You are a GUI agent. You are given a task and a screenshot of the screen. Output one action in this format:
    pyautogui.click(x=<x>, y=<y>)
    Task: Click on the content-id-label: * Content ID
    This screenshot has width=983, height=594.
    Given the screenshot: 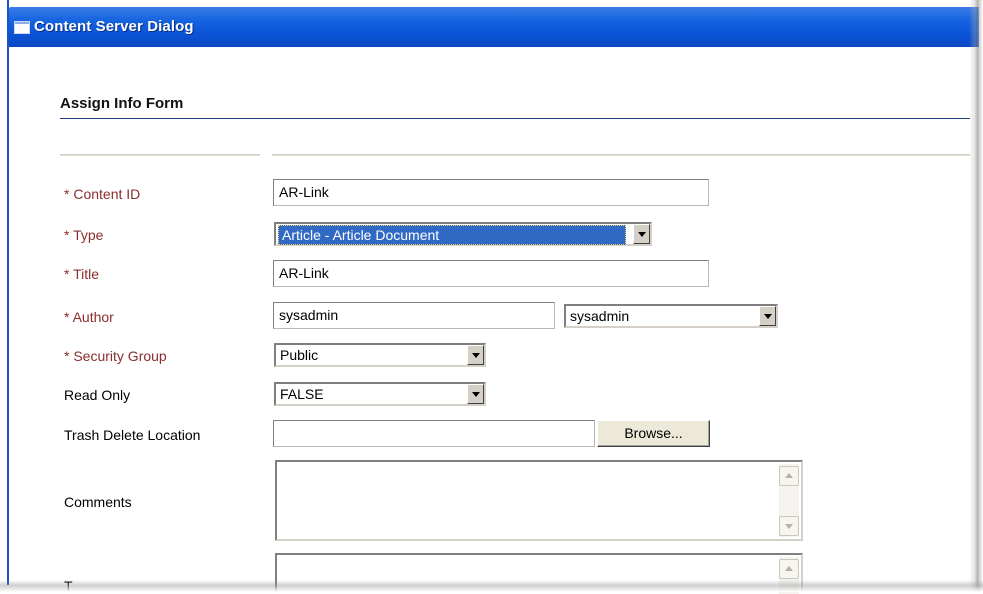 What is the action you would take?
    pyautogui.click(x=102, y=194)
    